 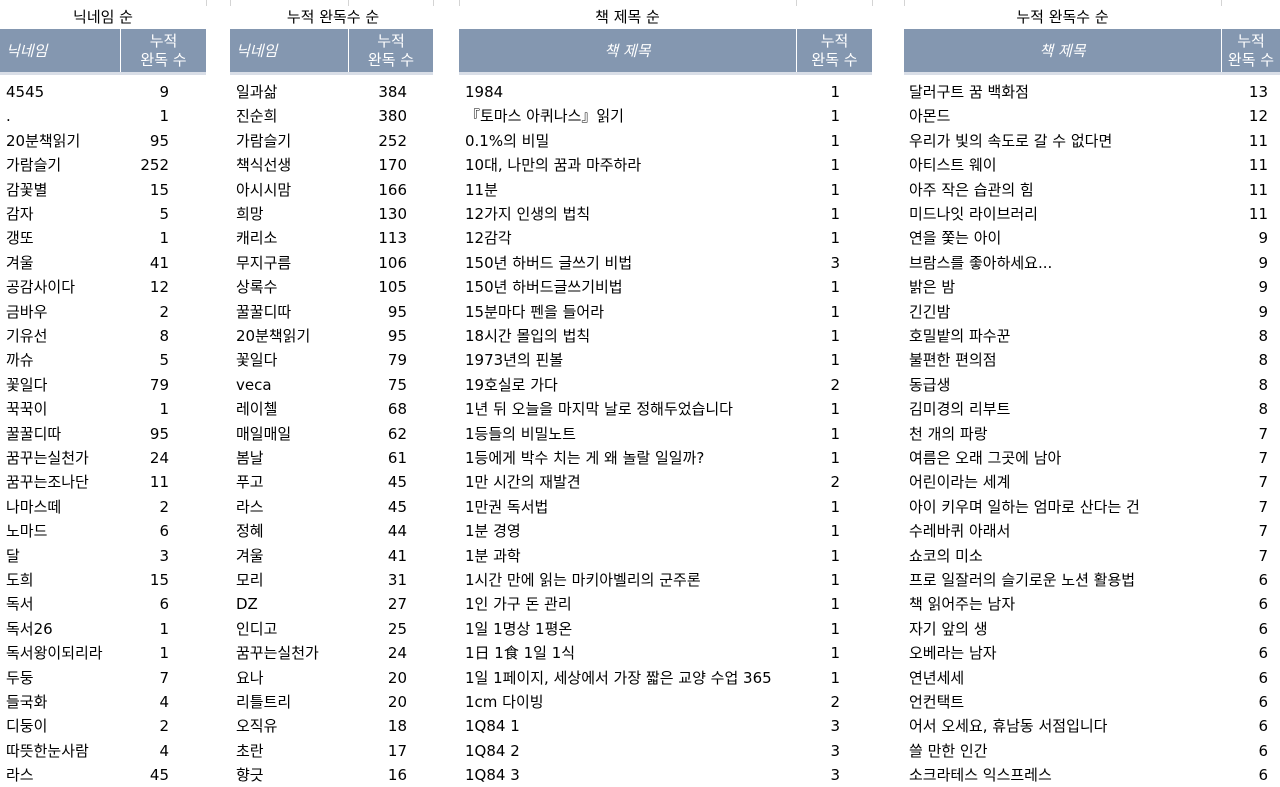 What do you see at coordinates (292, 287) in the screenshot?
I see `count-table-1-row-label: 상록수` at bounding box center [292, 287].